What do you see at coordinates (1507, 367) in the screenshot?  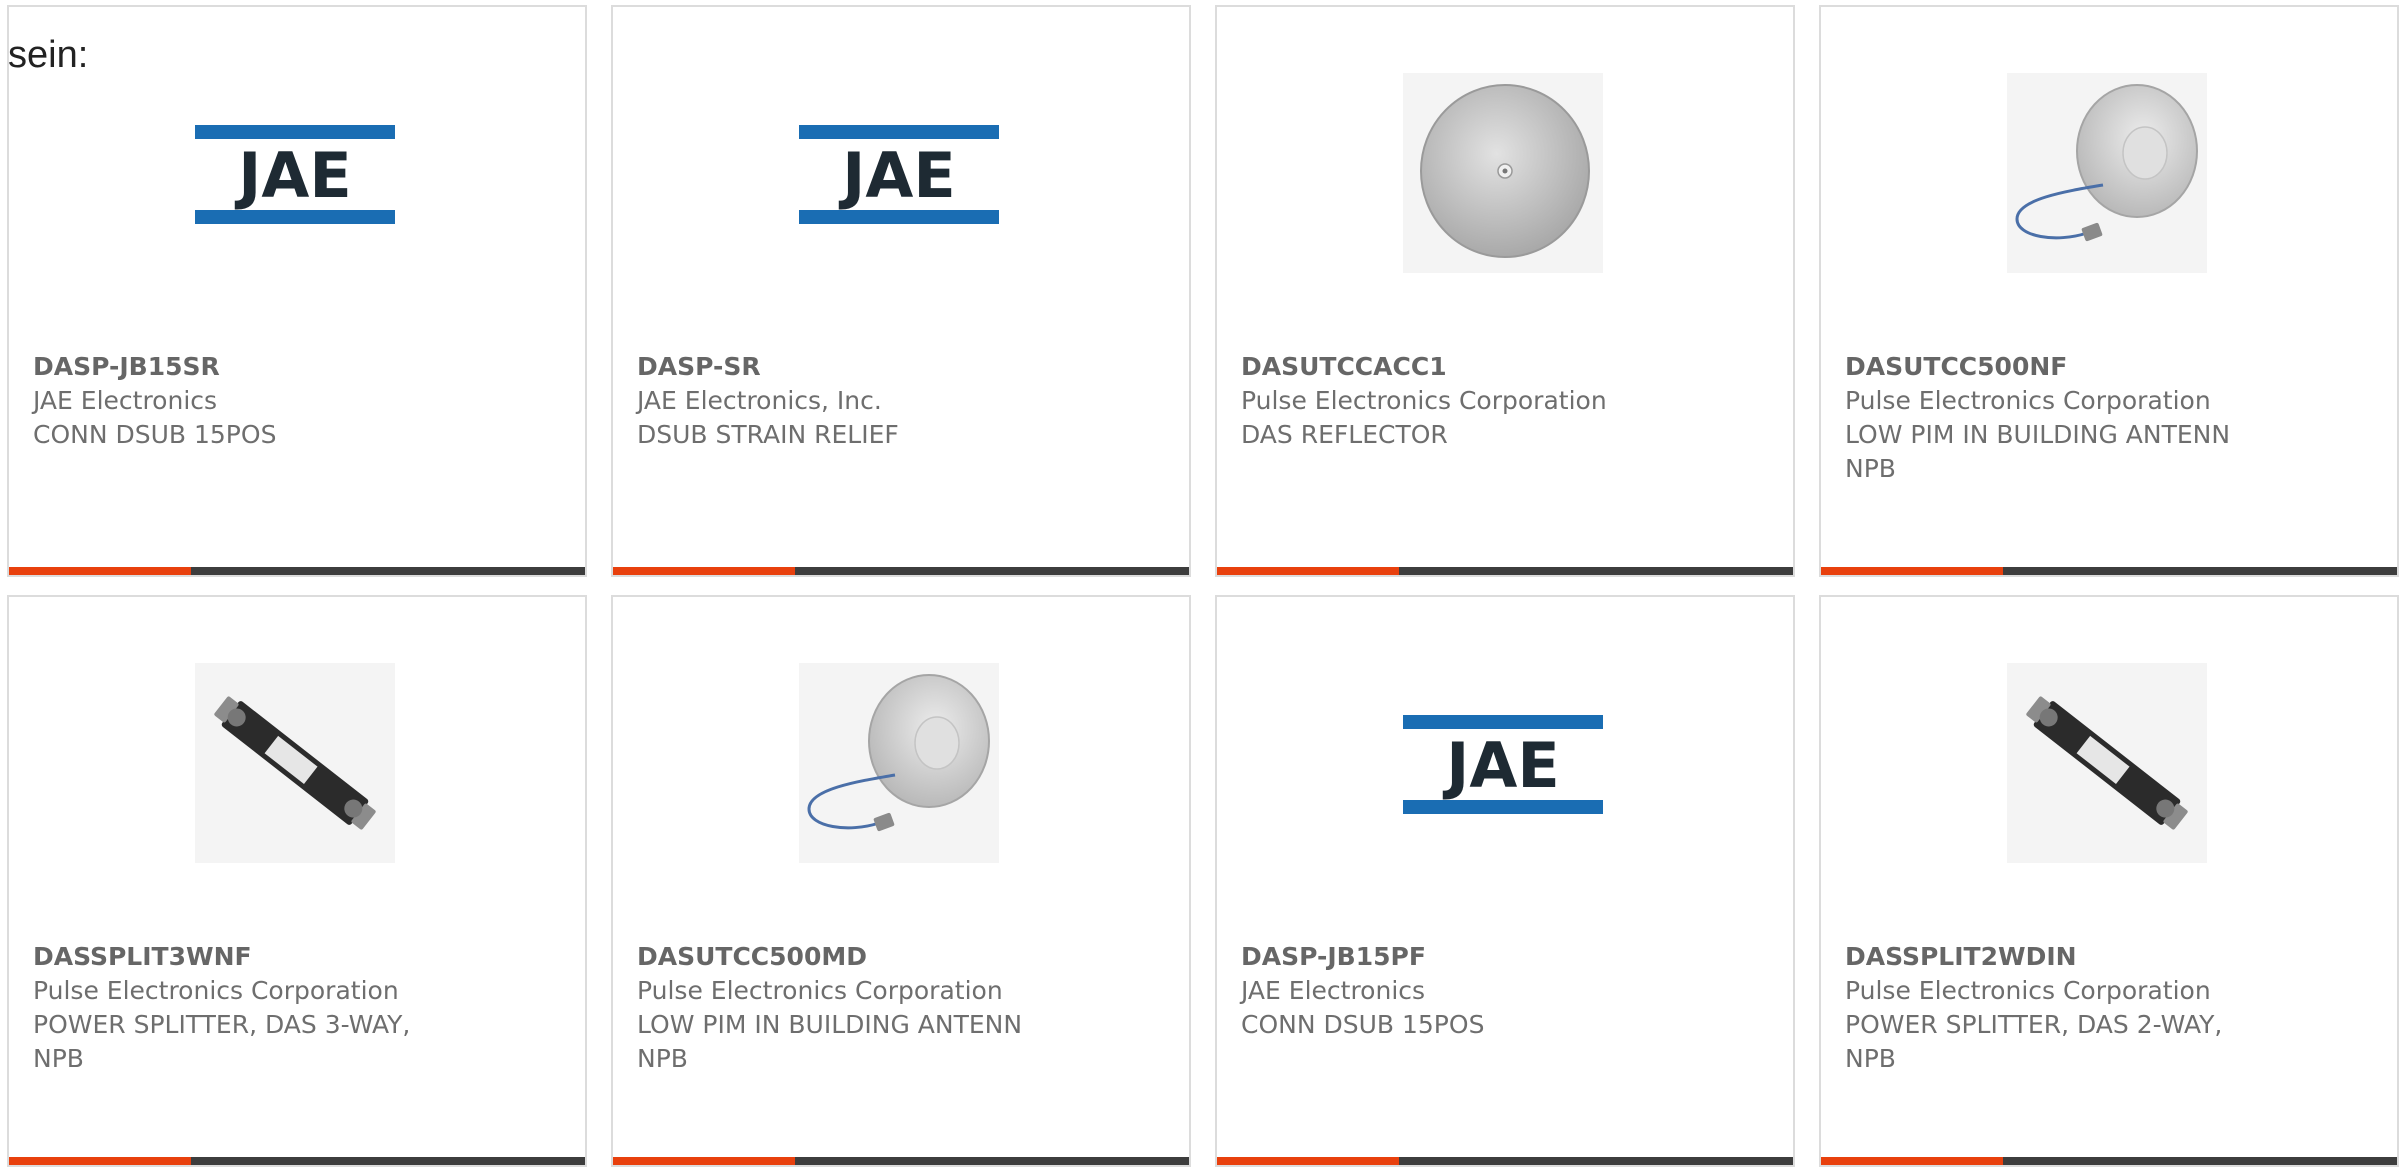 I see `part-number: DASUTCCACC1` at bounding box center [1507, 367].